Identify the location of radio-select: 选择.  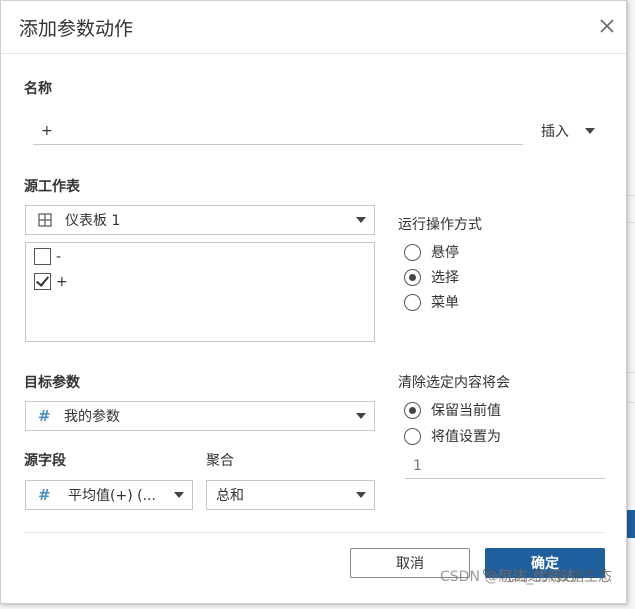
(431, 277).